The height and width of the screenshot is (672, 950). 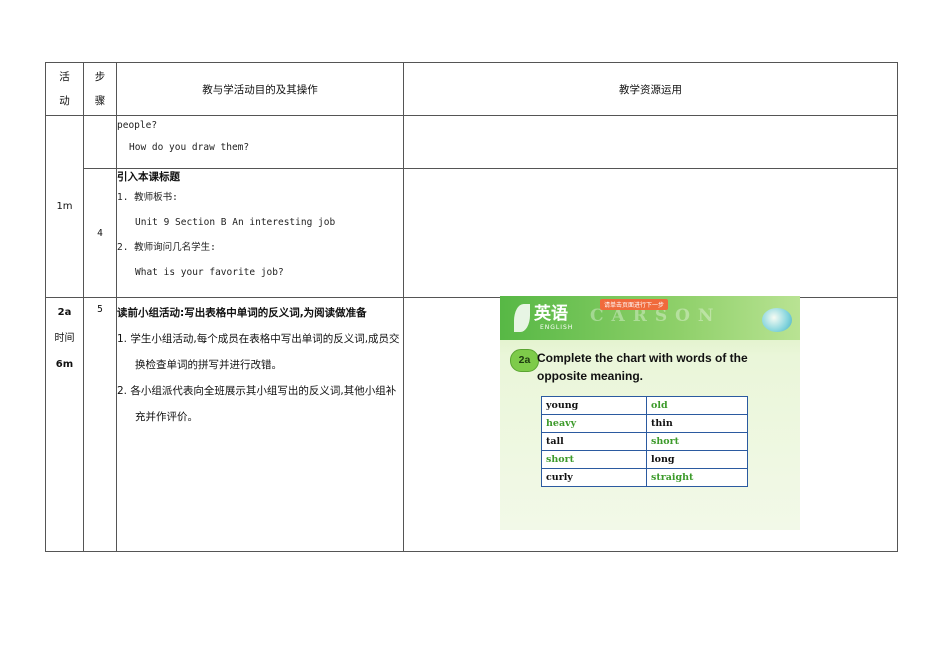 What do you see at coordinates (100, 89) in the screenshot?
I see `header-step: 步 骤` at bounding box center [100, 89].